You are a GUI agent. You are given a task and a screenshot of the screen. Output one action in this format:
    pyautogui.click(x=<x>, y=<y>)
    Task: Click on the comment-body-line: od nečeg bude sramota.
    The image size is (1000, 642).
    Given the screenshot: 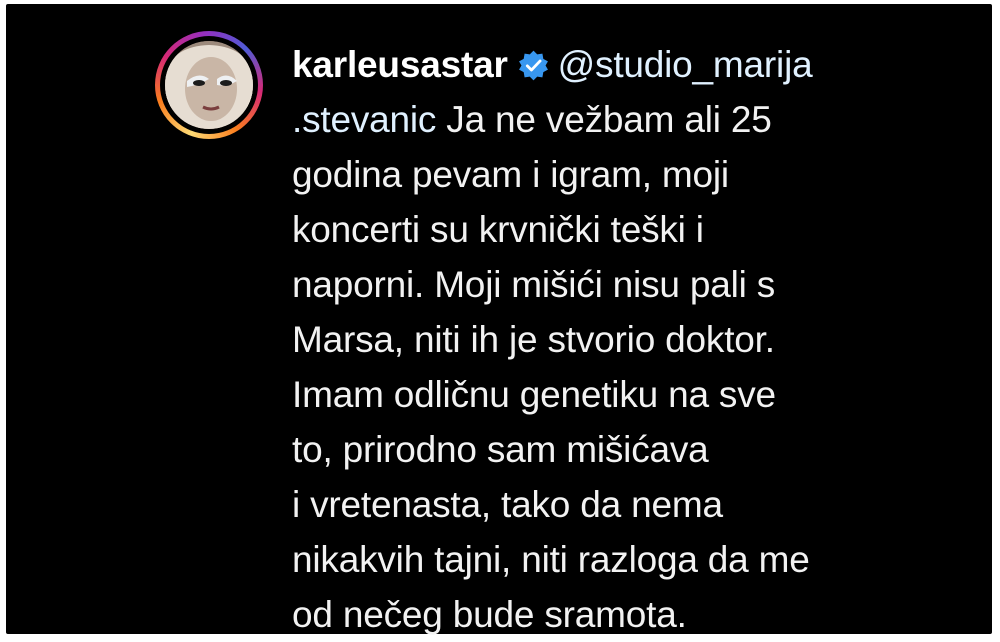 What is the action you would take?
    pyautogui.click(x=489, y=614)
    